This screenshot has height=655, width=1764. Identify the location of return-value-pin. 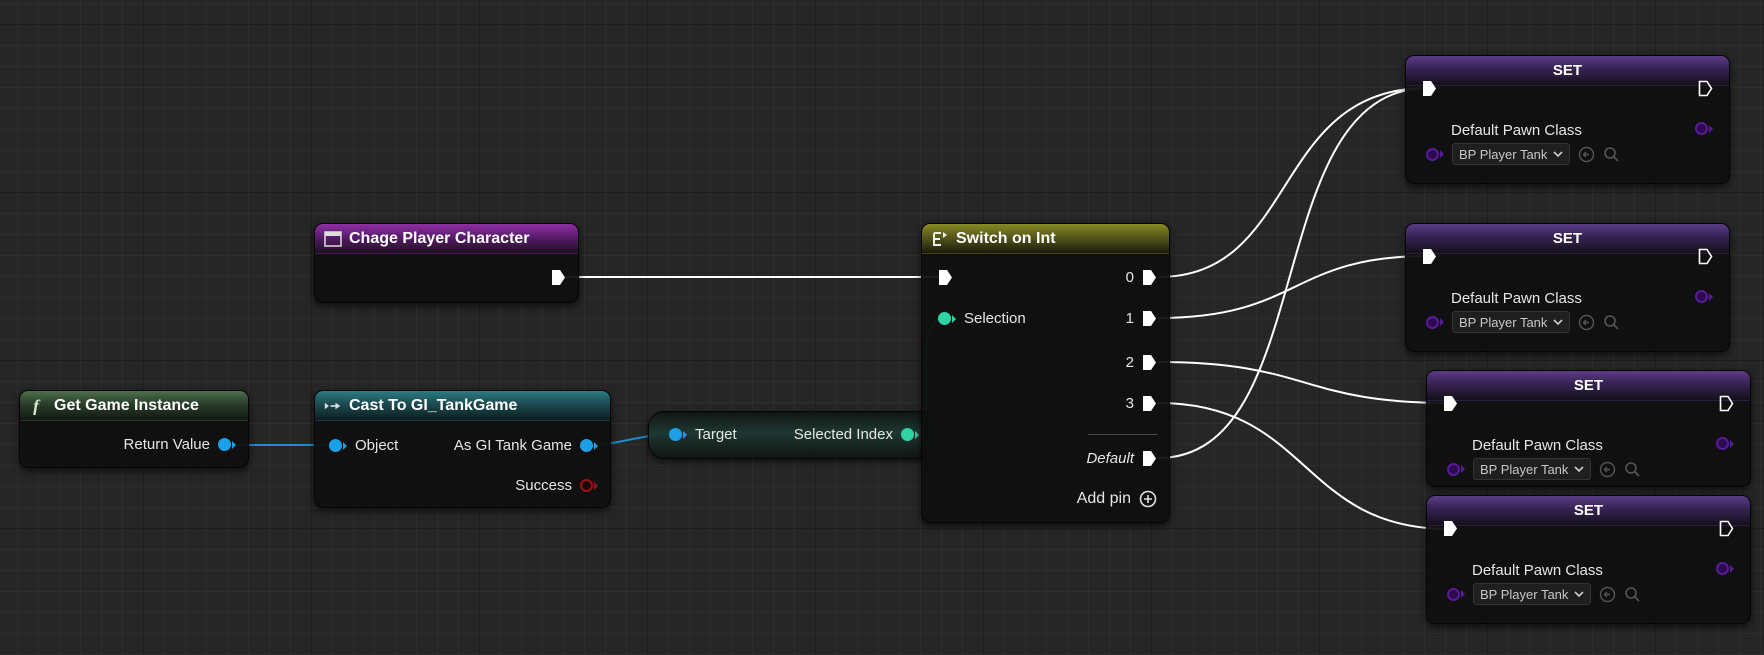
(224, 444).